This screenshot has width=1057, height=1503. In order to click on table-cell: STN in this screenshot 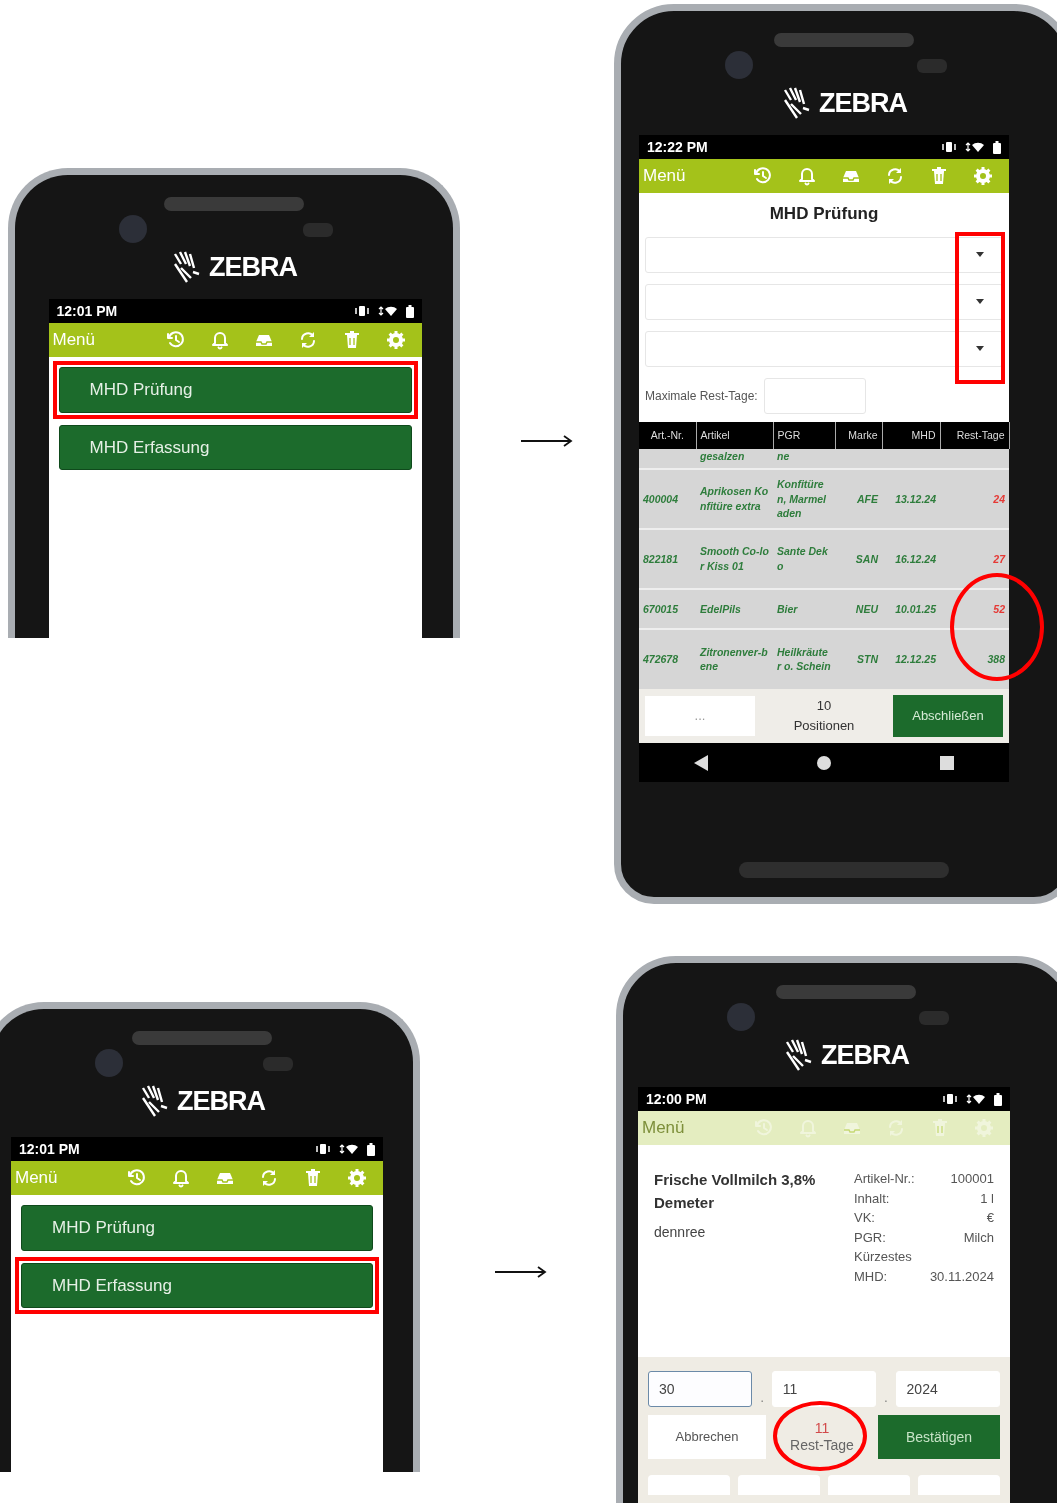, I will do `click(858, 658)`.